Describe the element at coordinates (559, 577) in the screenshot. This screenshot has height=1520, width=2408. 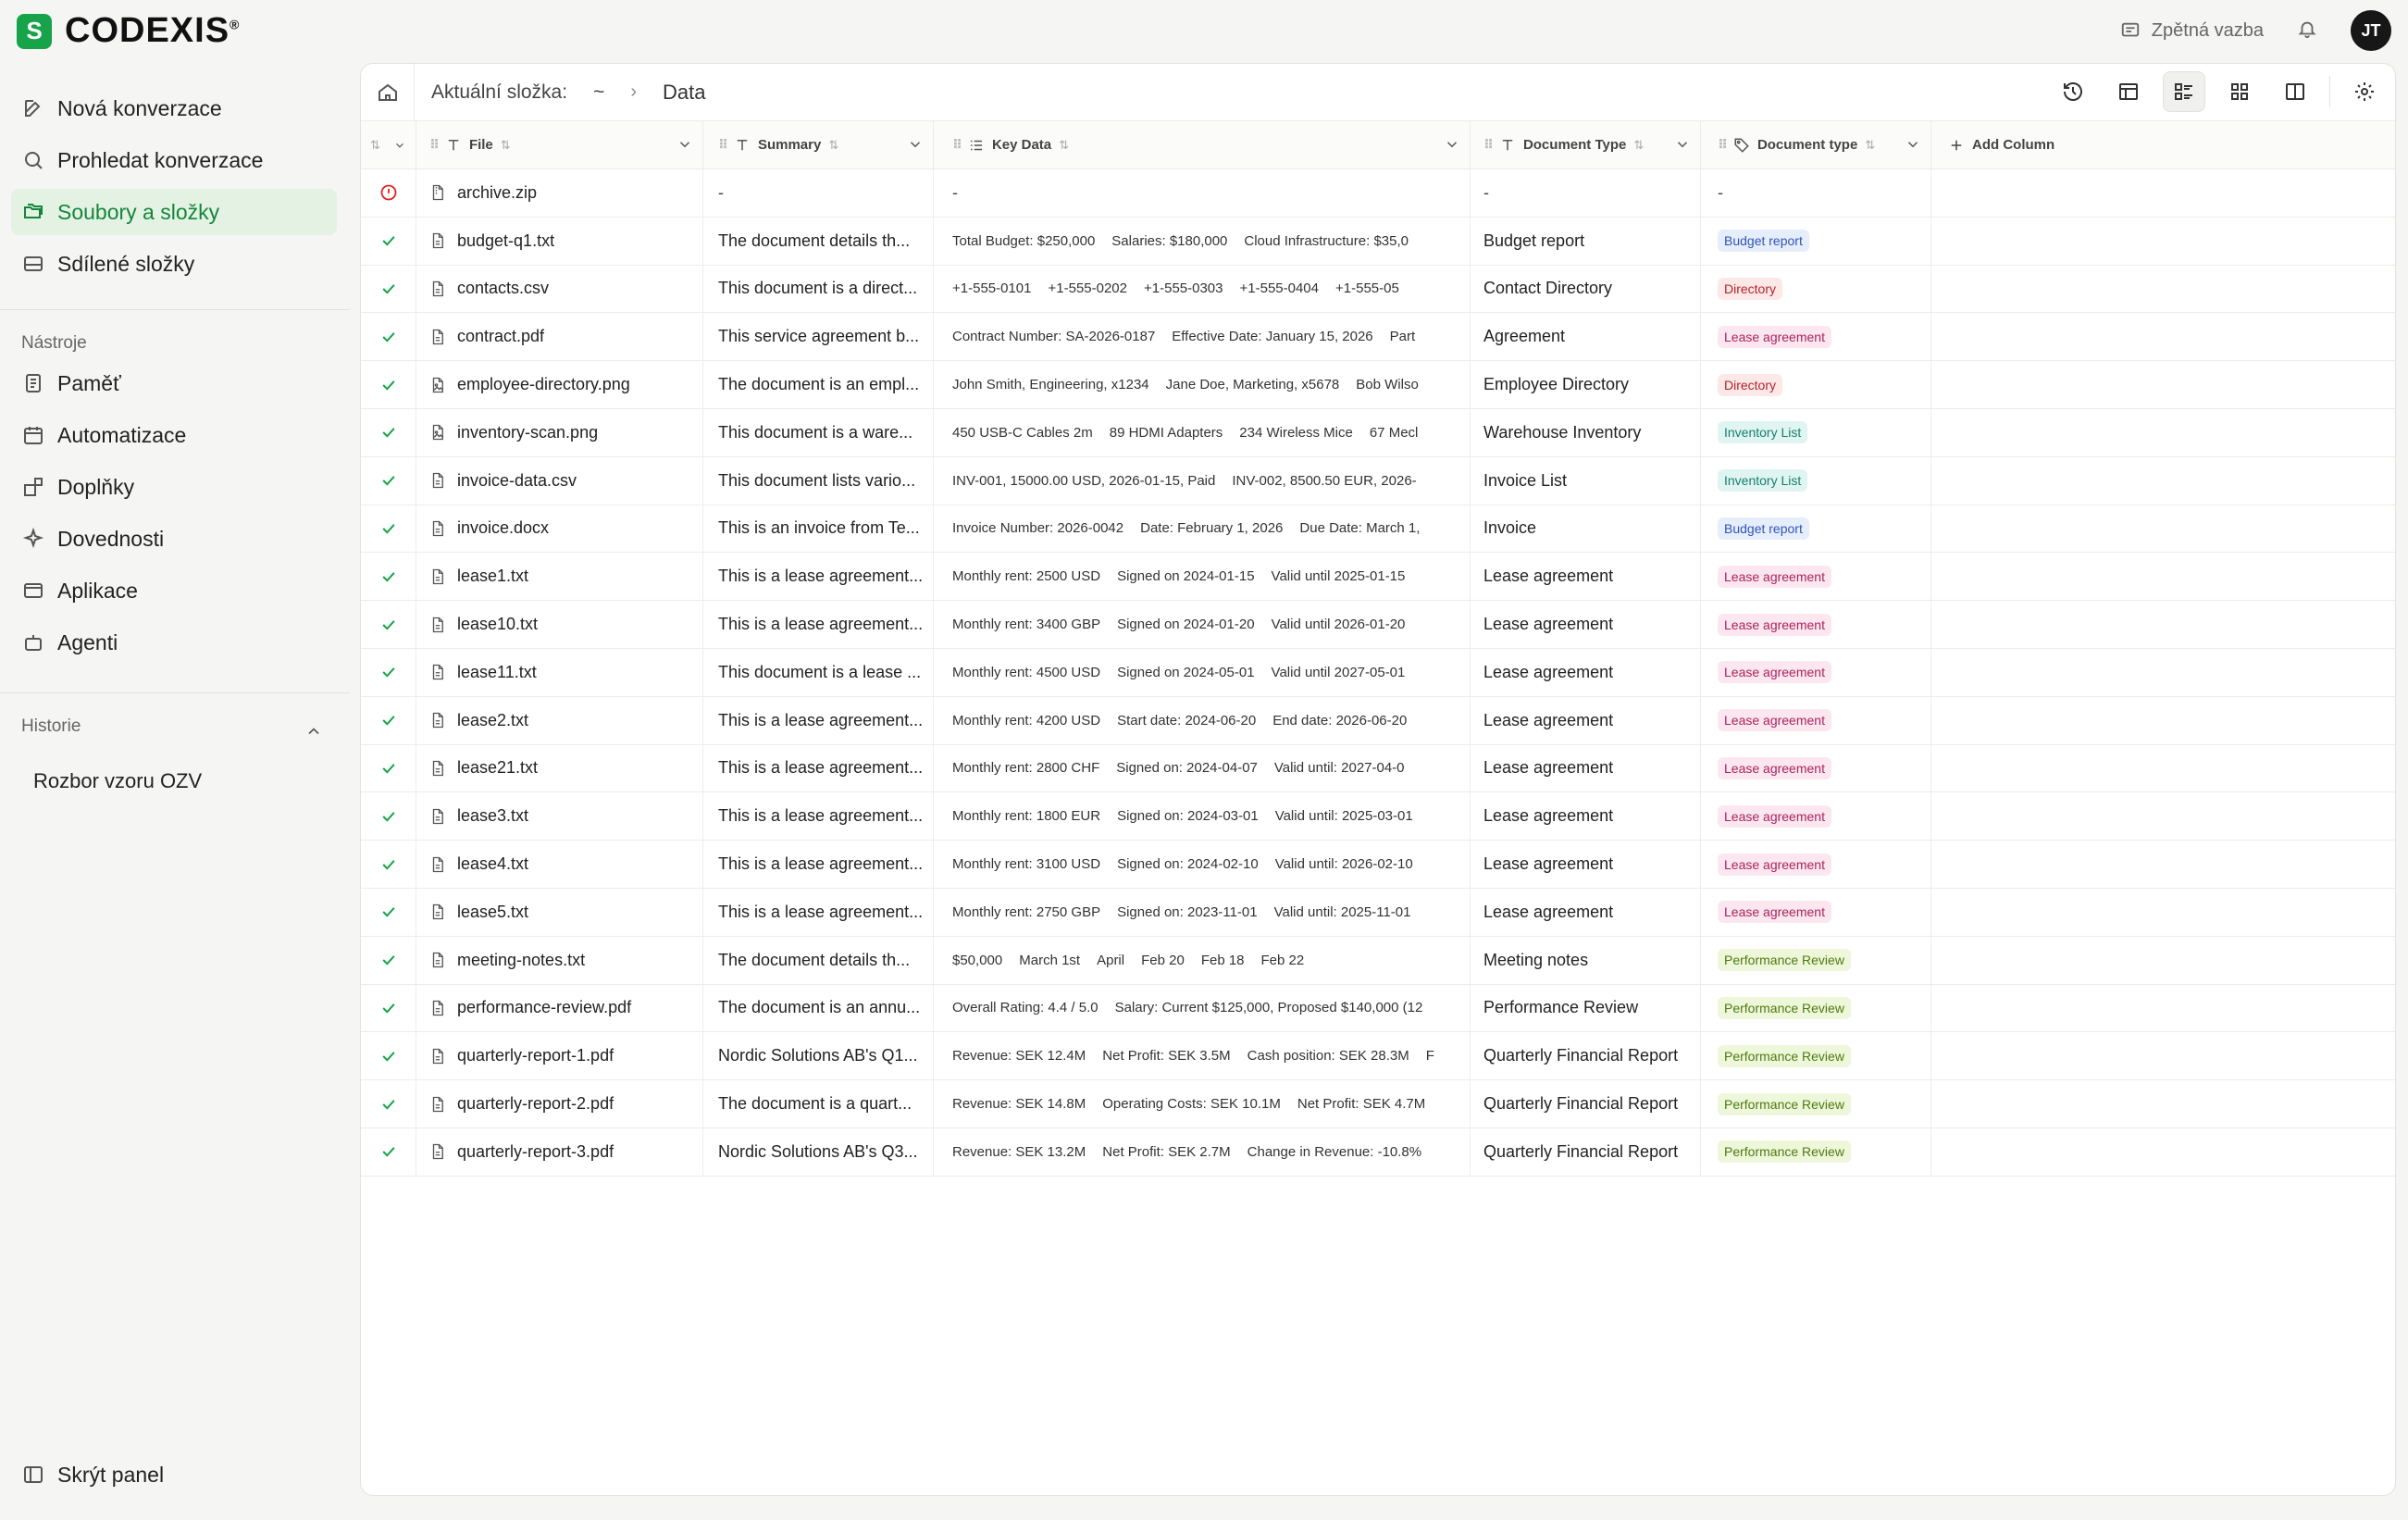
I see `file-cell: lease1.txt` at that location.